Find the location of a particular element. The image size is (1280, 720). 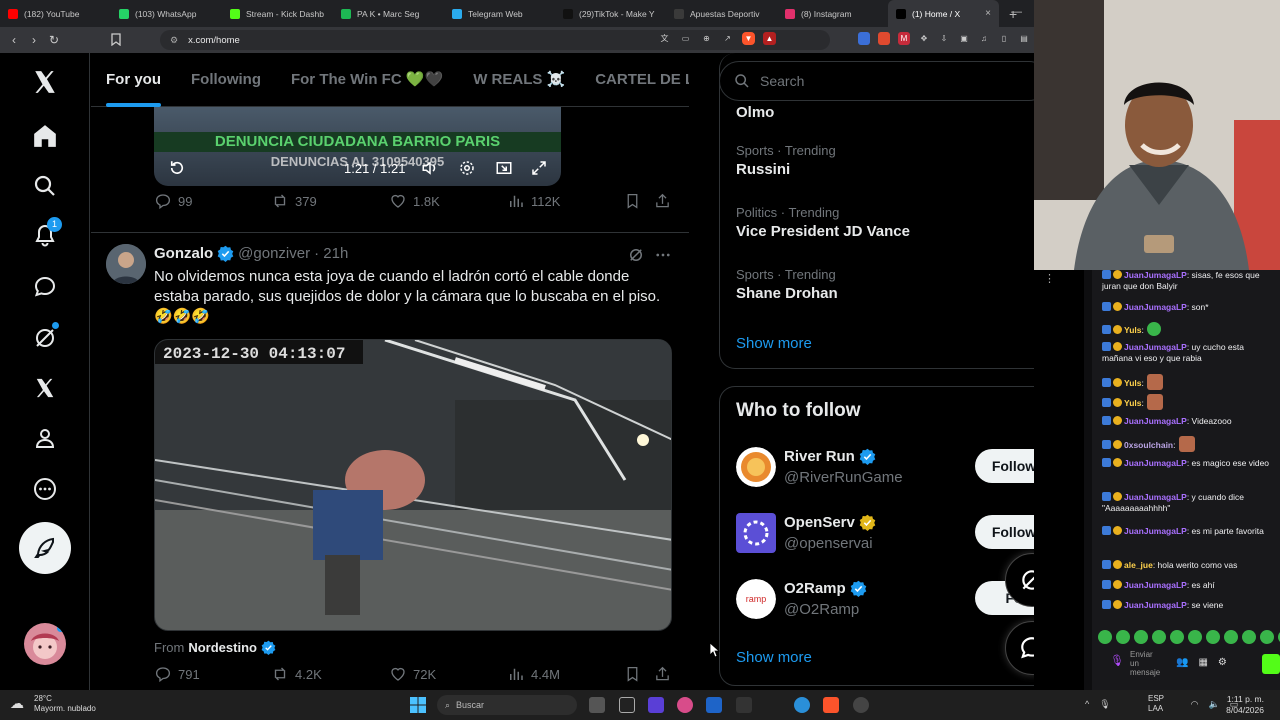

reply-button: 99 is located at coordinates (173, 201).